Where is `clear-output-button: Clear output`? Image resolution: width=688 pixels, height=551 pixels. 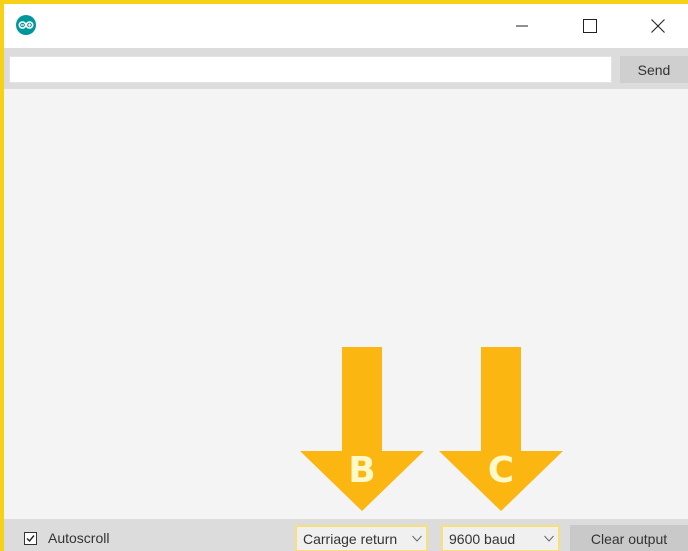 clear-output-button: Clear output is located at coordinates (629, 538).